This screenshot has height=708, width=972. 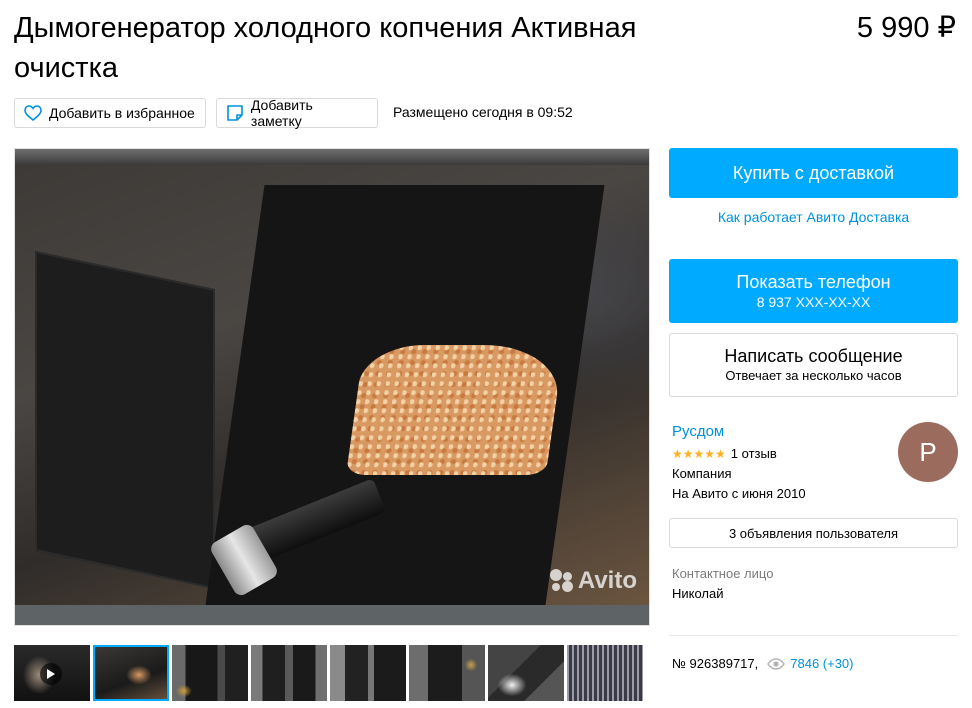 I want to click on show-phone-button: Показать телефон 8 937 XXX-XX-XX, so click(x=813, y=291).